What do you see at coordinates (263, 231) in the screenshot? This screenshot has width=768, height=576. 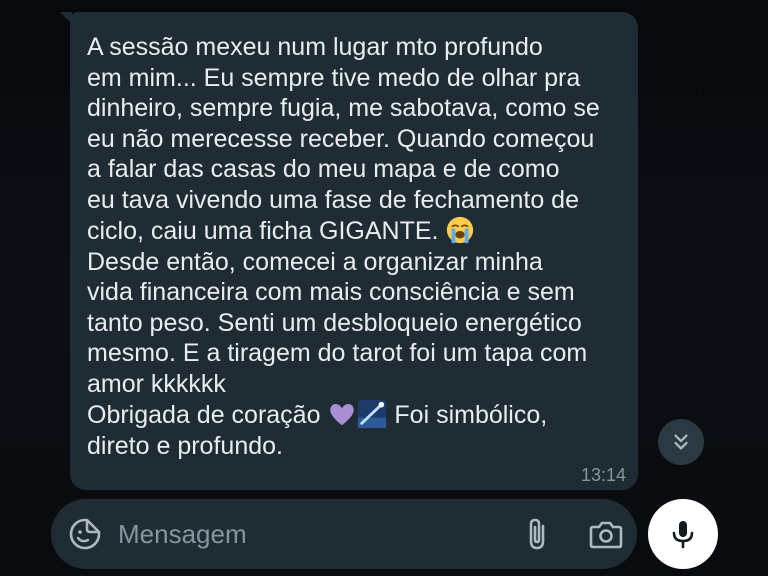 I see `message-line: ciclo, caiu uma ficha GIGANTE.` at bounding box center [263, 231].